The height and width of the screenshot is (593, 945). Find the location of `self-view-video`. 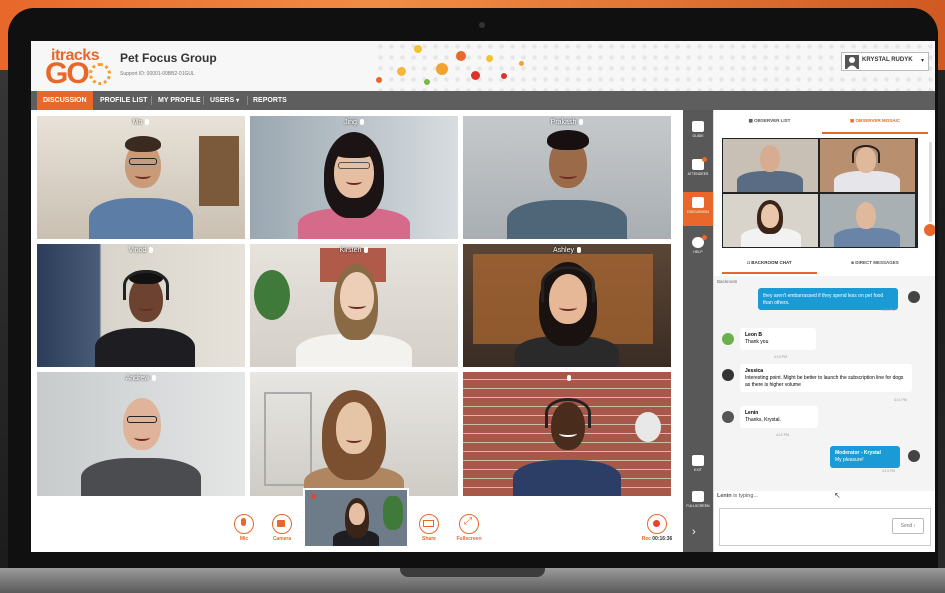

self-view-video is located at coordinates (356, 518).